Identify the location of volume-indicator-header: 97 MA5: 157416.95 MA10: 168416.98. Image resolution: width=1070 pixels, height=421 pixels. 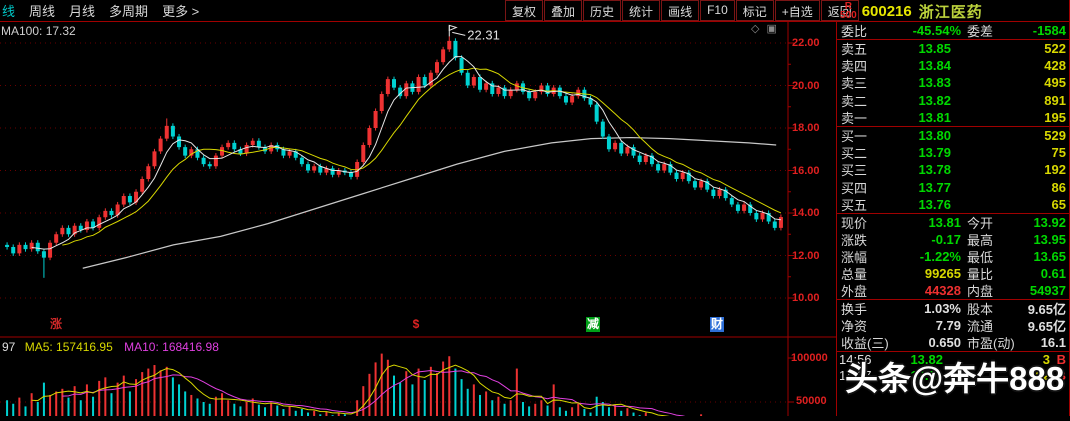
(110, 347).